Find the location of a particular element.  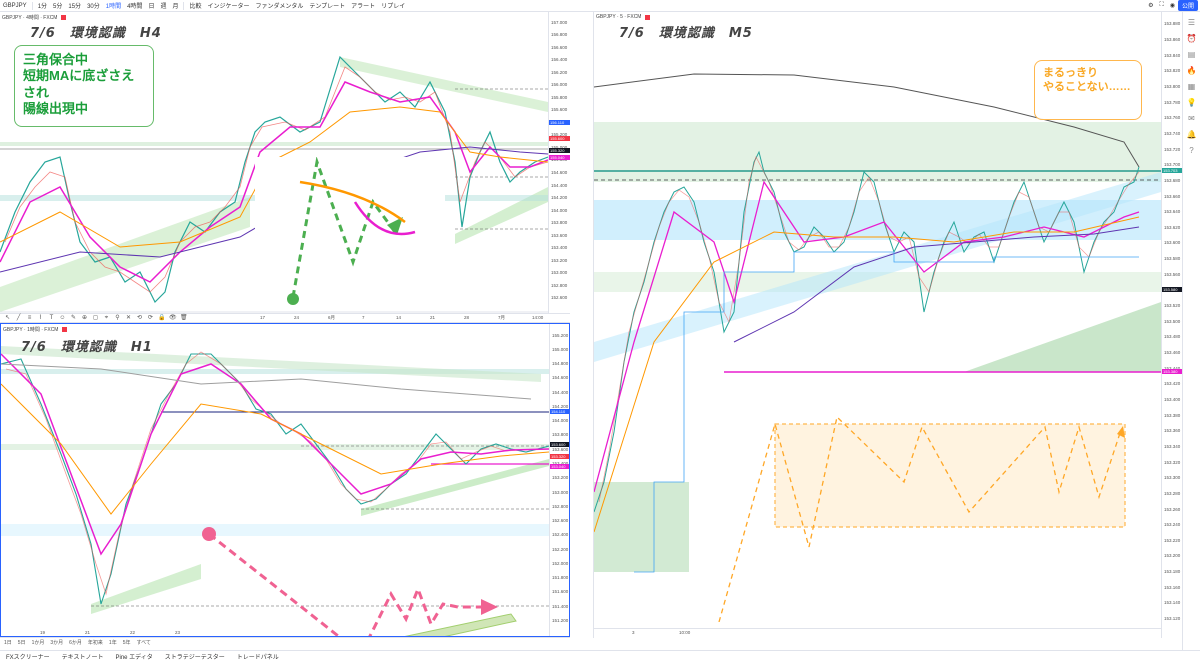

price-label: 153.660 is located at coordinates (1172, 196).